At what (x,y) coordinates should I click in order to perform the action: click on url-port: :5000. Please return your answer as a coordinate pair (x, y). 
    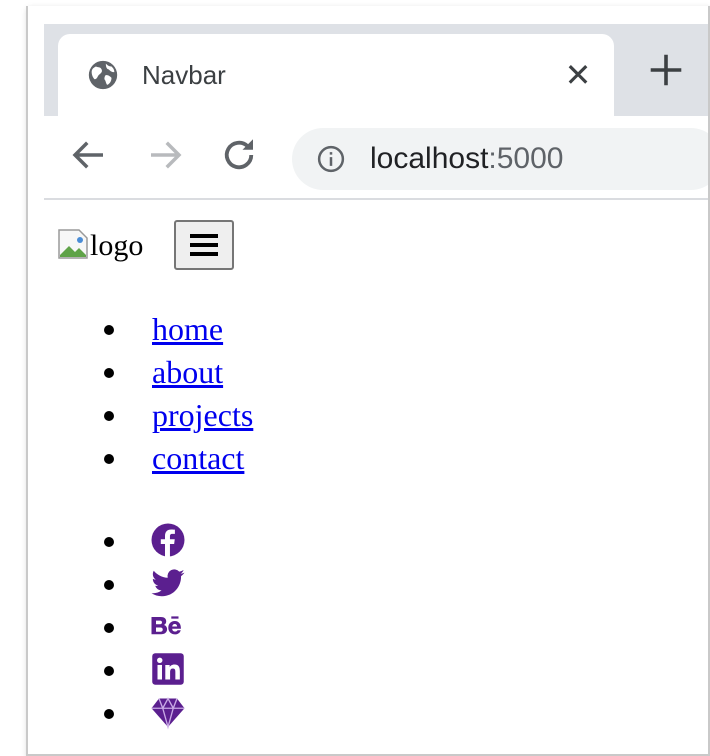
    Looking at the image, I should click on (526, 158).